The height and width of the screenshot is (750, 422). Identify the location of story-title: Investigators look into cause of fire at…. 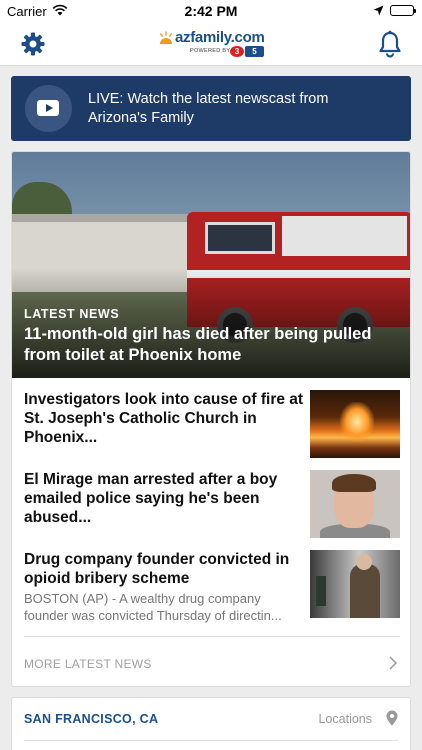
(164, 418).